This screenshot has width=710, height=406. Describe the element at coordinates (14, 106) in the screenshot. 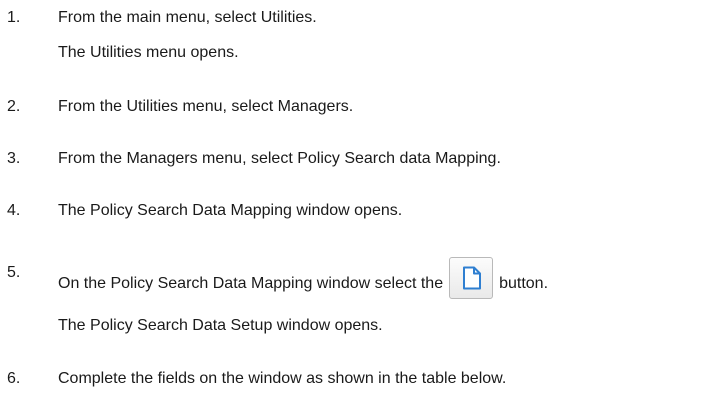

I see `step-2-number: 2.` at that location.